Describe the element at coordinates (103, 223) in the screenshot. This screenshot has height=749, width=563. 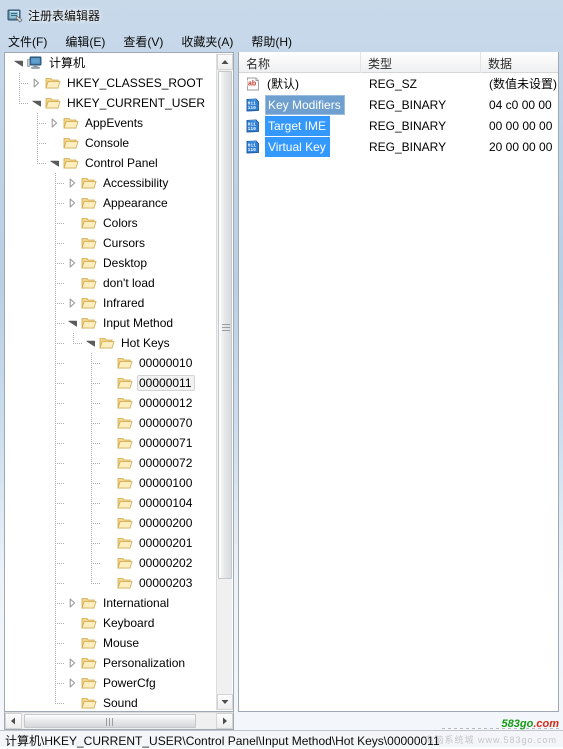
I see `tree-node: Colors` at that location.